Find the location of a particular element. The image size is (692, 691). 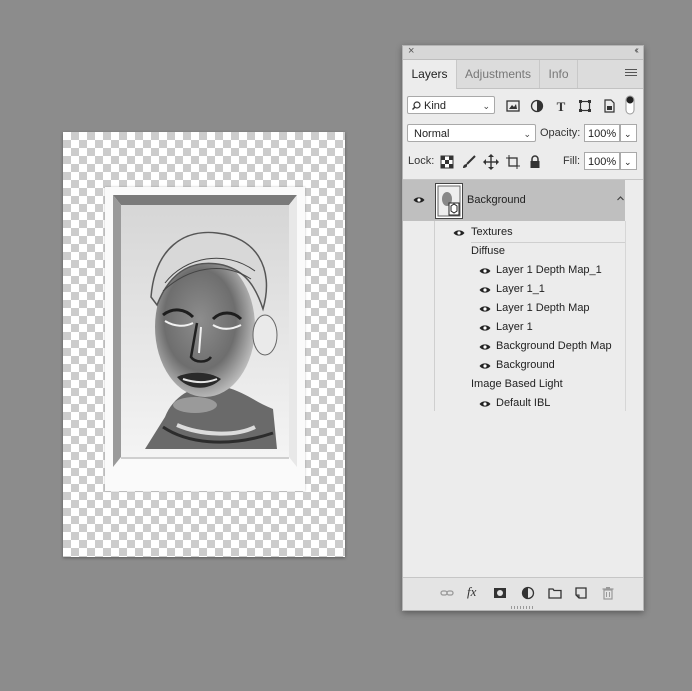

tree-item-label: Background is located at coordinates (525, 365).